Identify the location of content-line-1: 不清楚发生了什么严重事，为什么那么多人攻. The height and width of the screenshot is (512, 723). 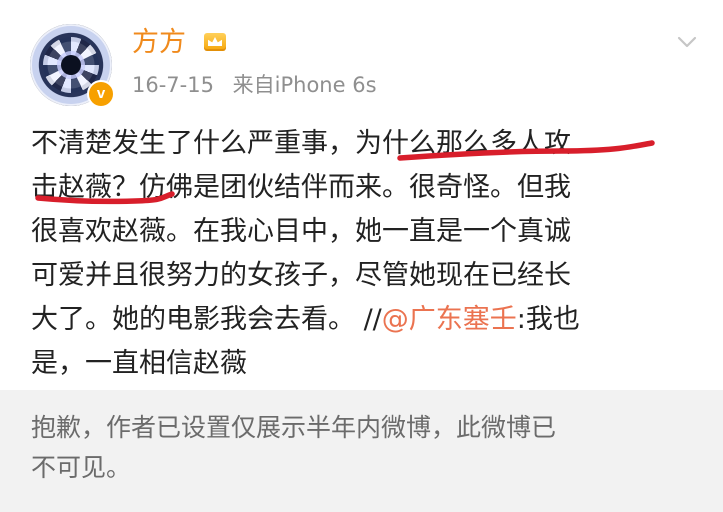
(301, 143).